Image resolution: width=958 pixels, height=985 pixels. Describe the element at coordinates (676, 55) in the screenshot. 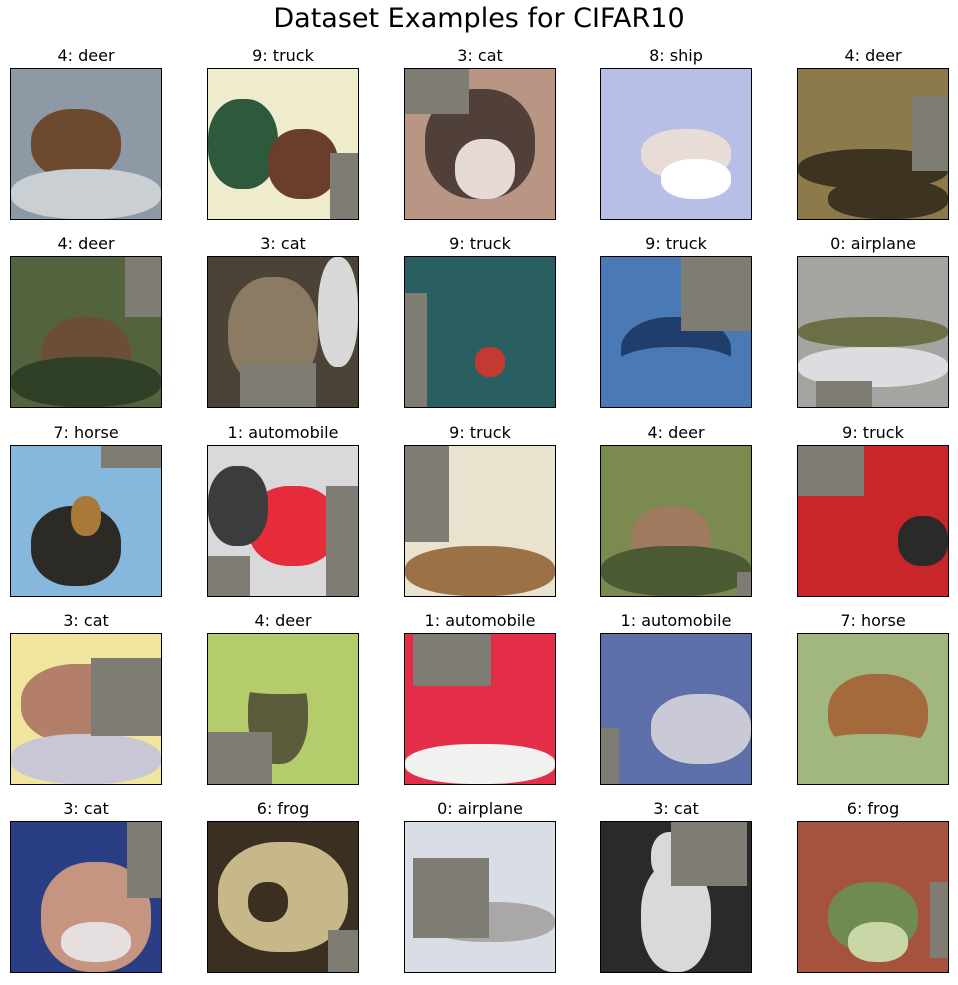

I see `sample-label: 8: ship` at that location.